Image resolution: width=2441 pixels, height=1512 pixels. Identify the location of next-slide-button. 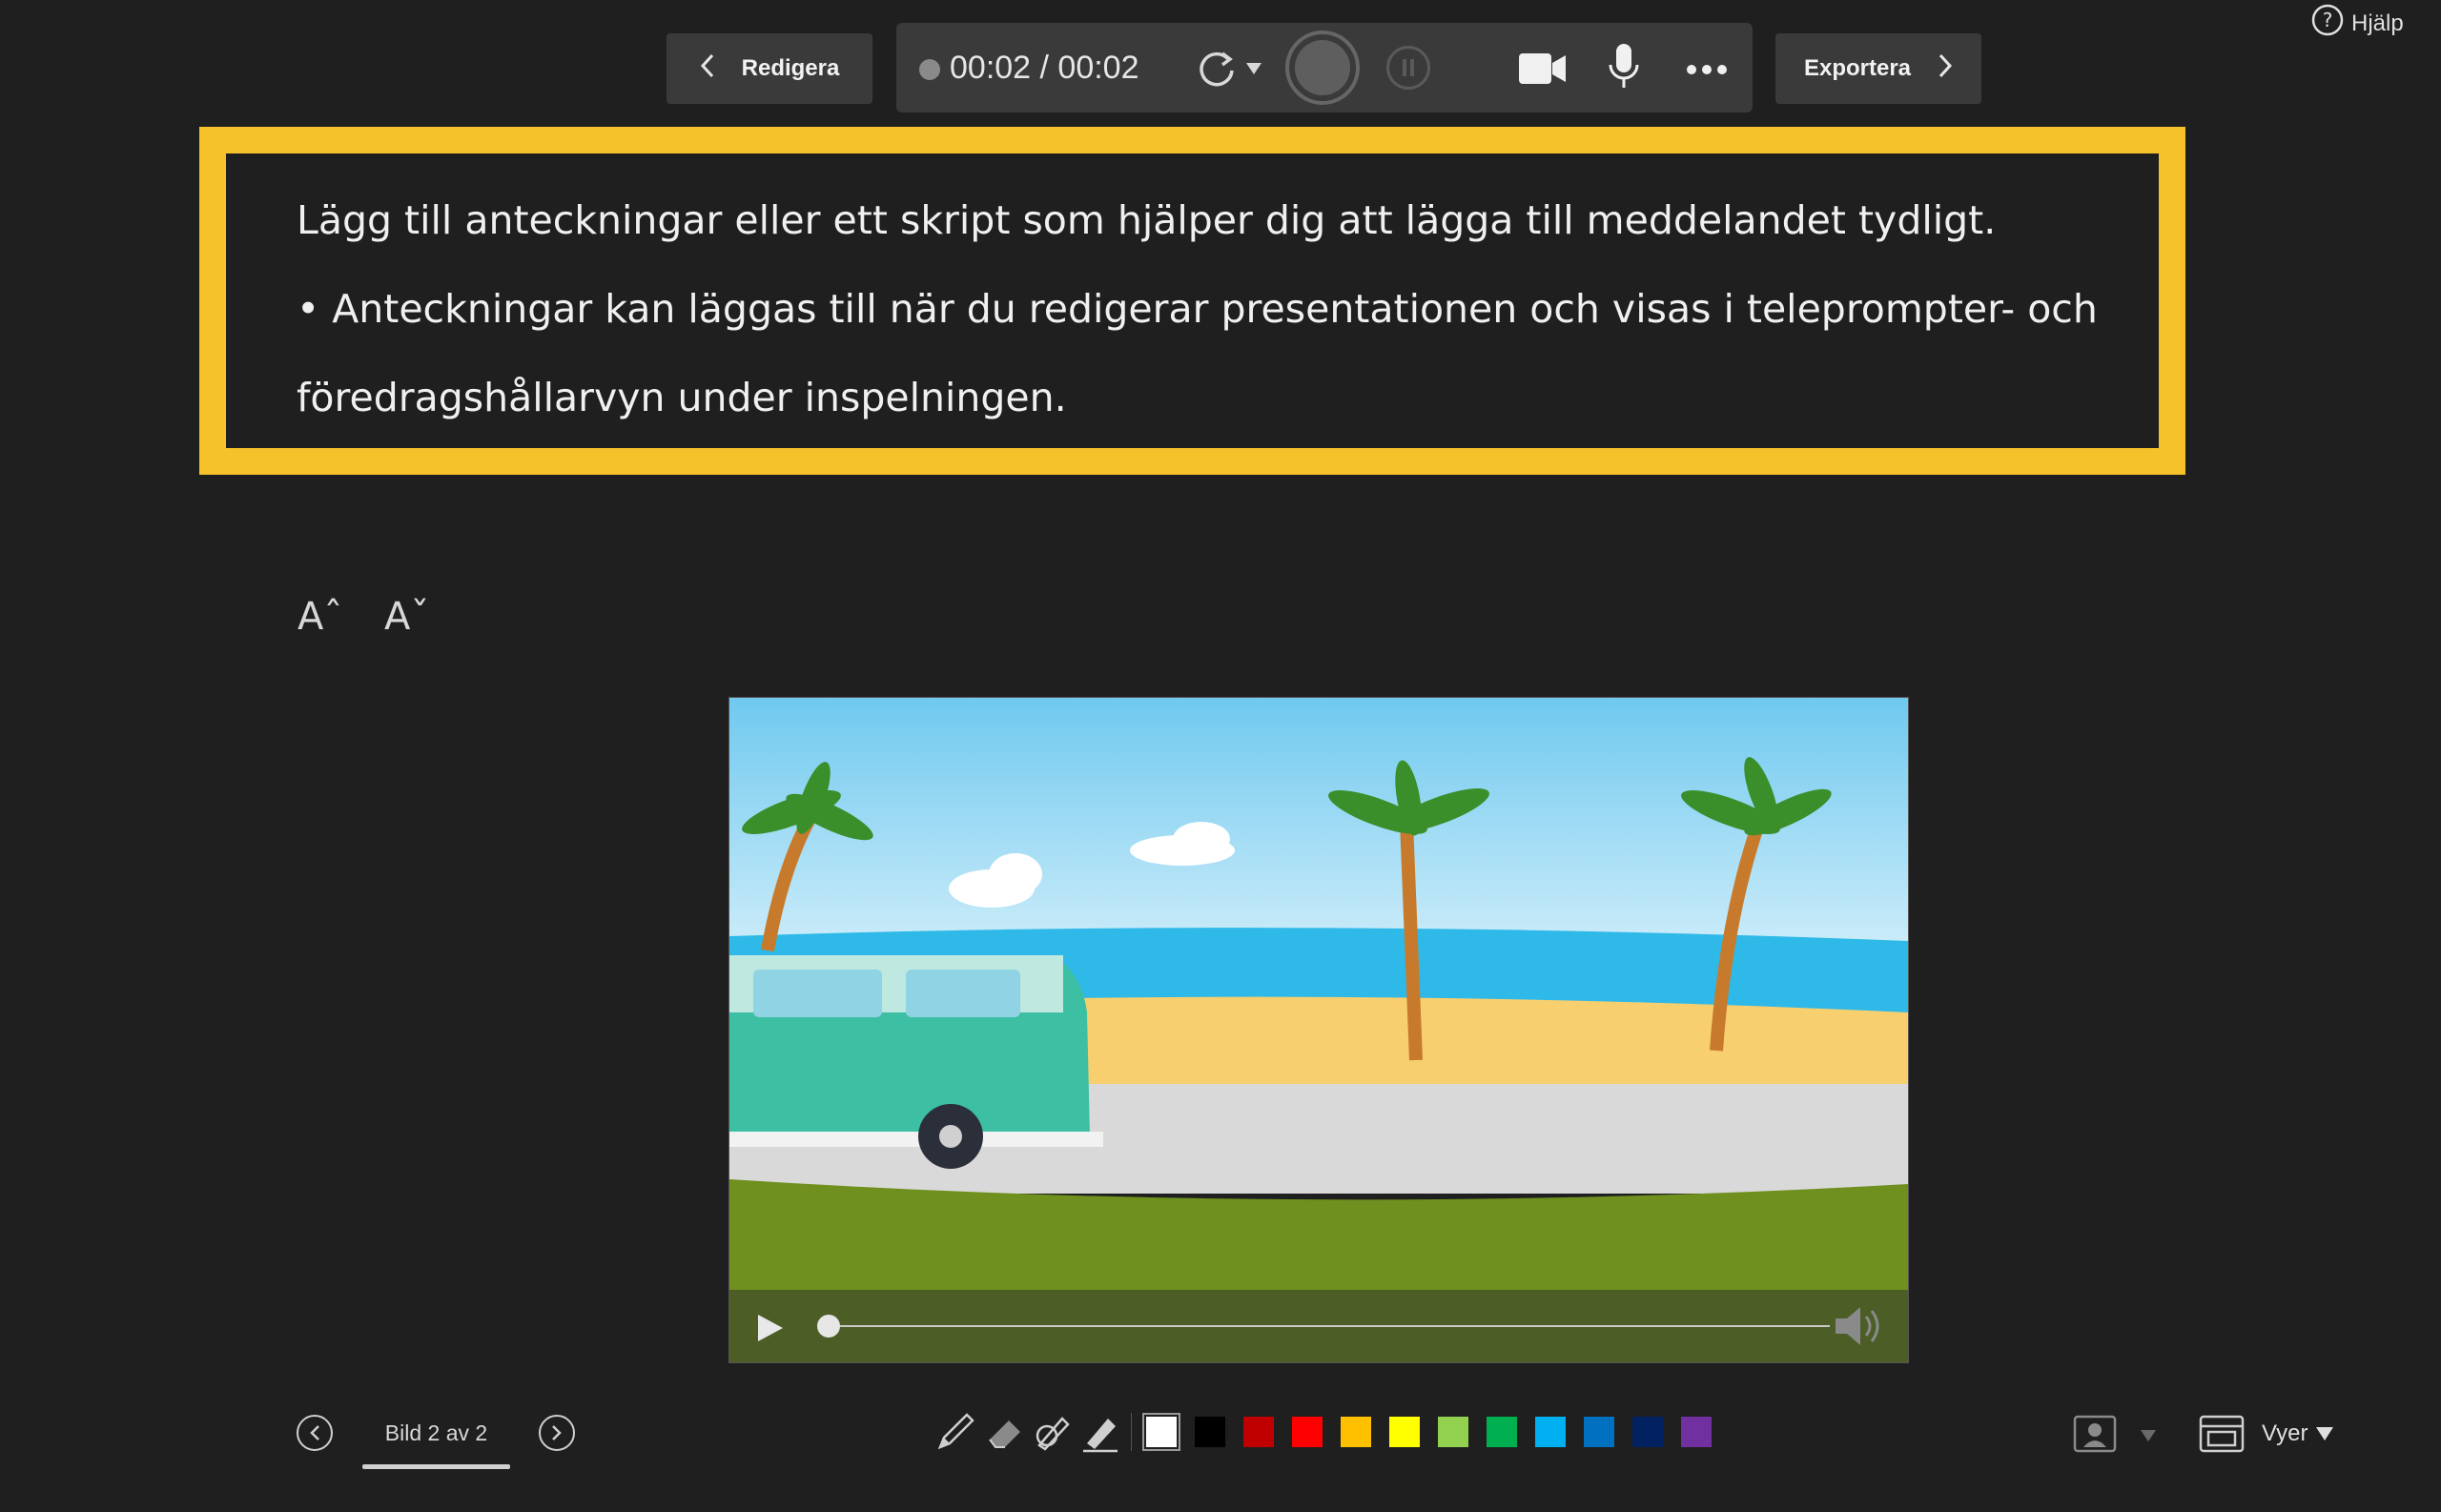
(557, 1433).